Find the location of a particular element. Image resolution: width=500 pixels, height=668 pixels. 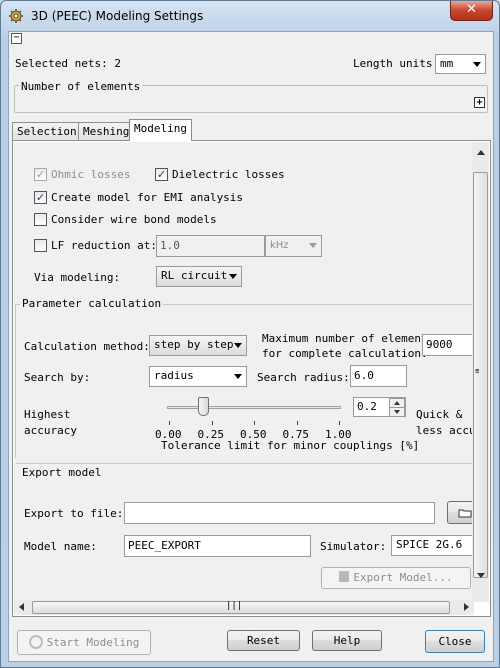

highest-accuracy-label: Highest is located at coordinates (47, 414).